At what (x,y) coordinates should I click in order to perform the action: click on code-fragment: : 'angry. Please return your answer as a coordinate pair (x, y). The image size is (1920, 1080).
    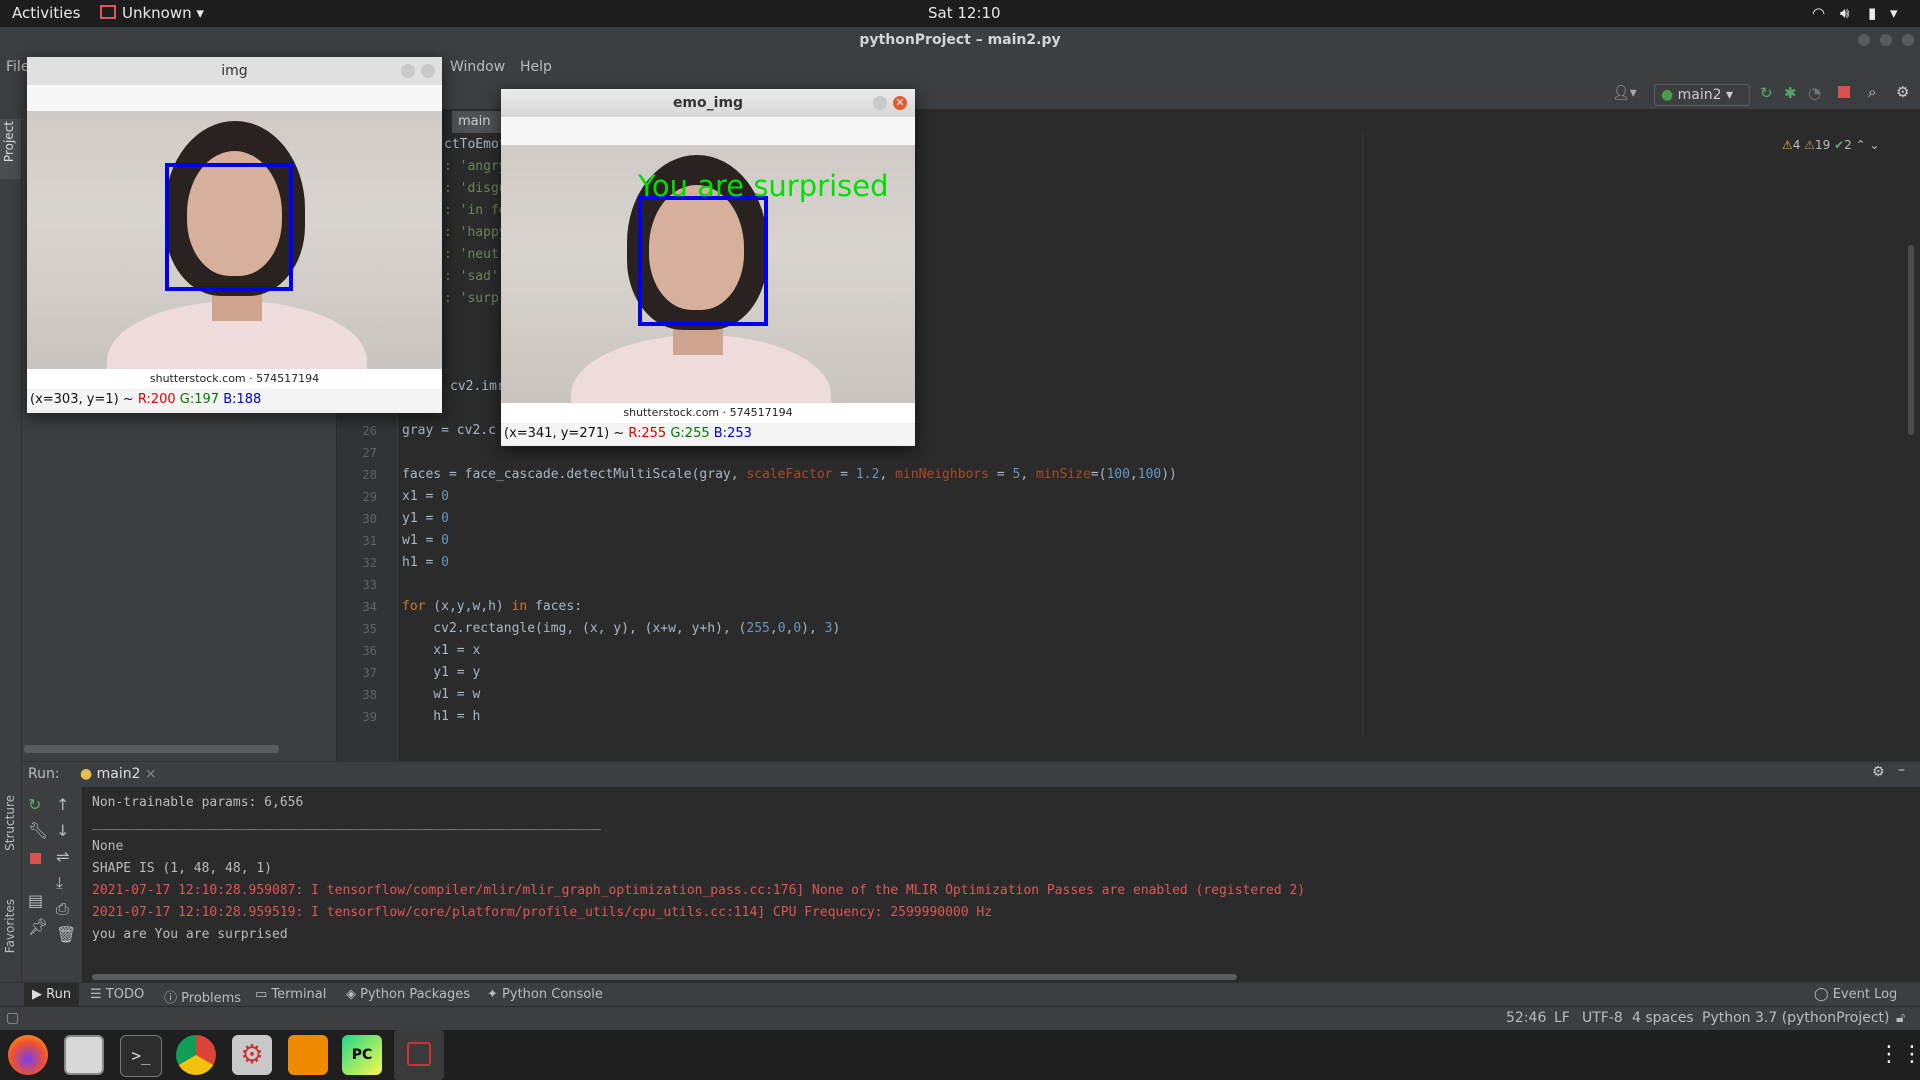
    Looking at the image, I should click on (475, 166).